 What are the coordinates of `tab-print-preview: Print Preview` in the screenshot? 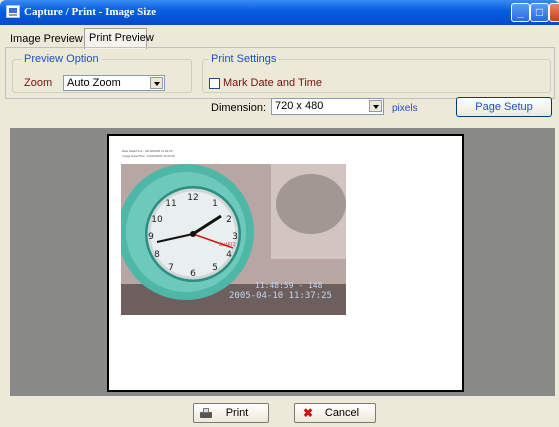 It's located at (119, 38).